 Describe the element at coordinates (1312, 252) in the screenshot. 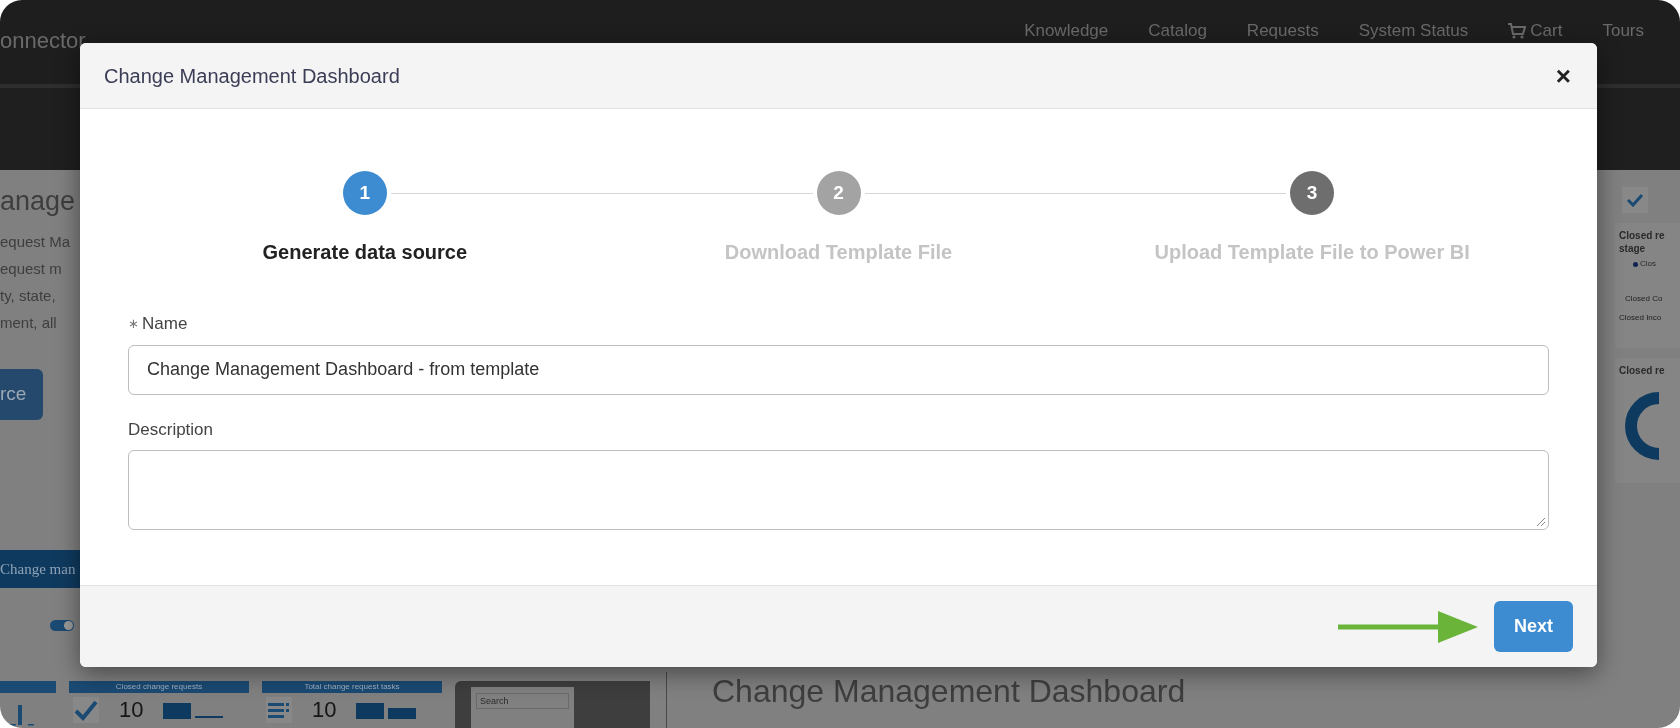

I see `step-label: Upload Template File to Power BI` at that location.